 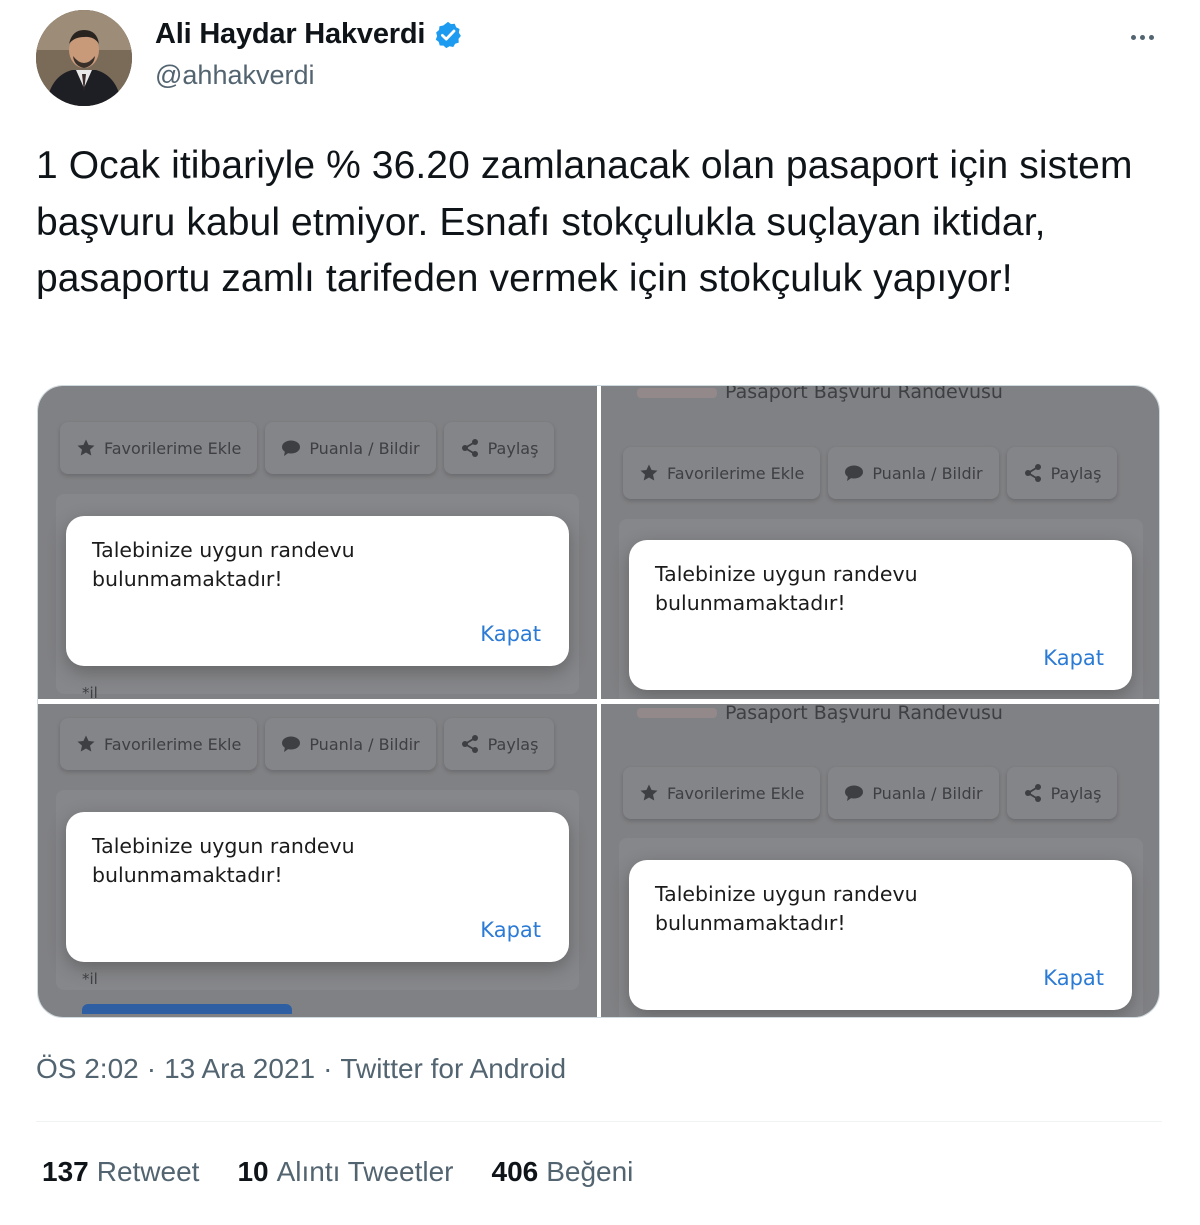 What do you see at coordinates (187, 1009) in the screenshot?
I see `blue-button-edge` at bounding box center [187, 1009].